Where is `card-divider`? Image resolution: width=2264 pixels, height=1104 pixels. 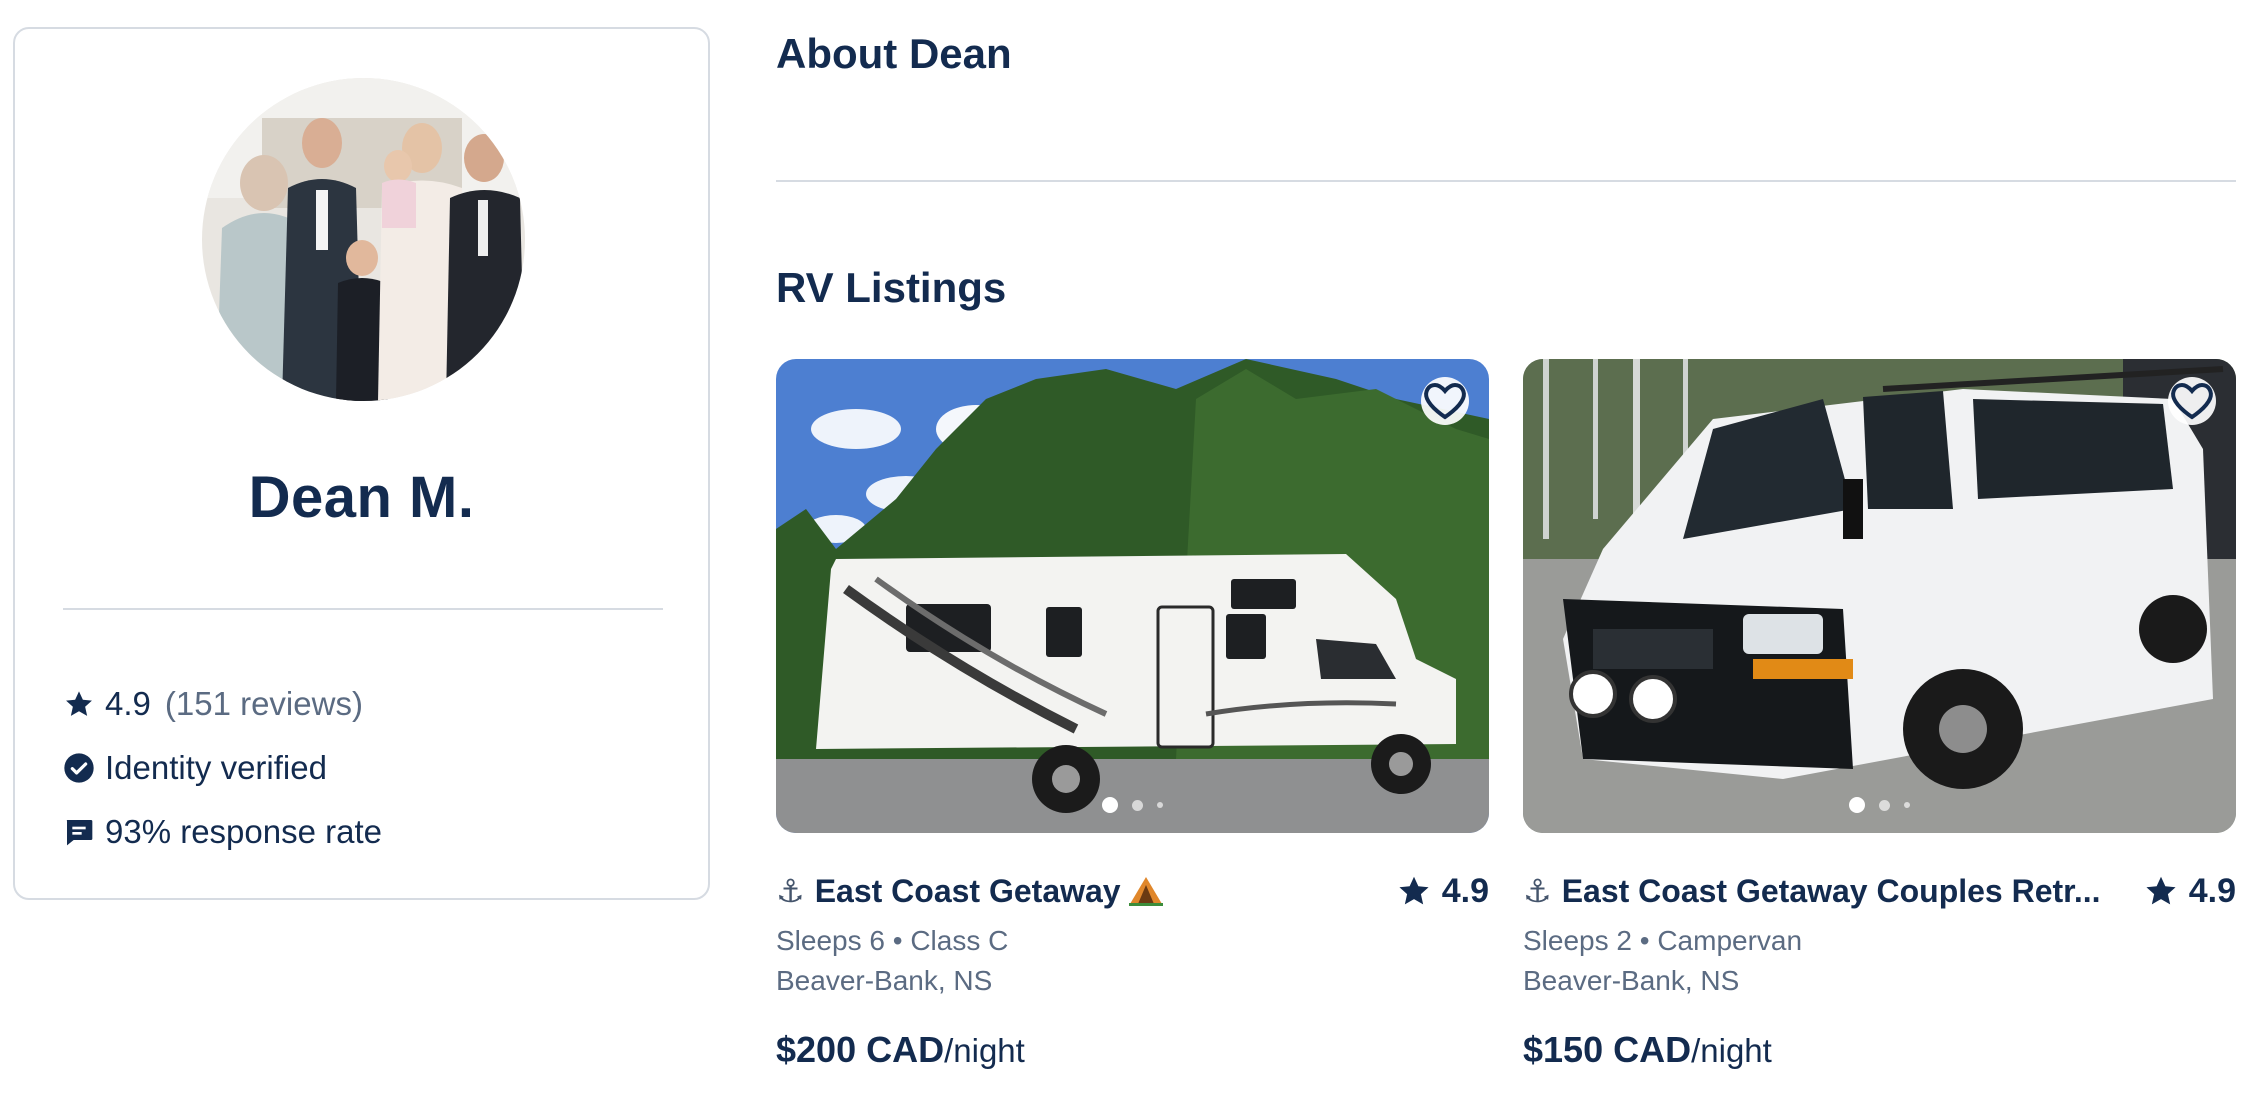
card-divider is located at coordinates (363, 609).